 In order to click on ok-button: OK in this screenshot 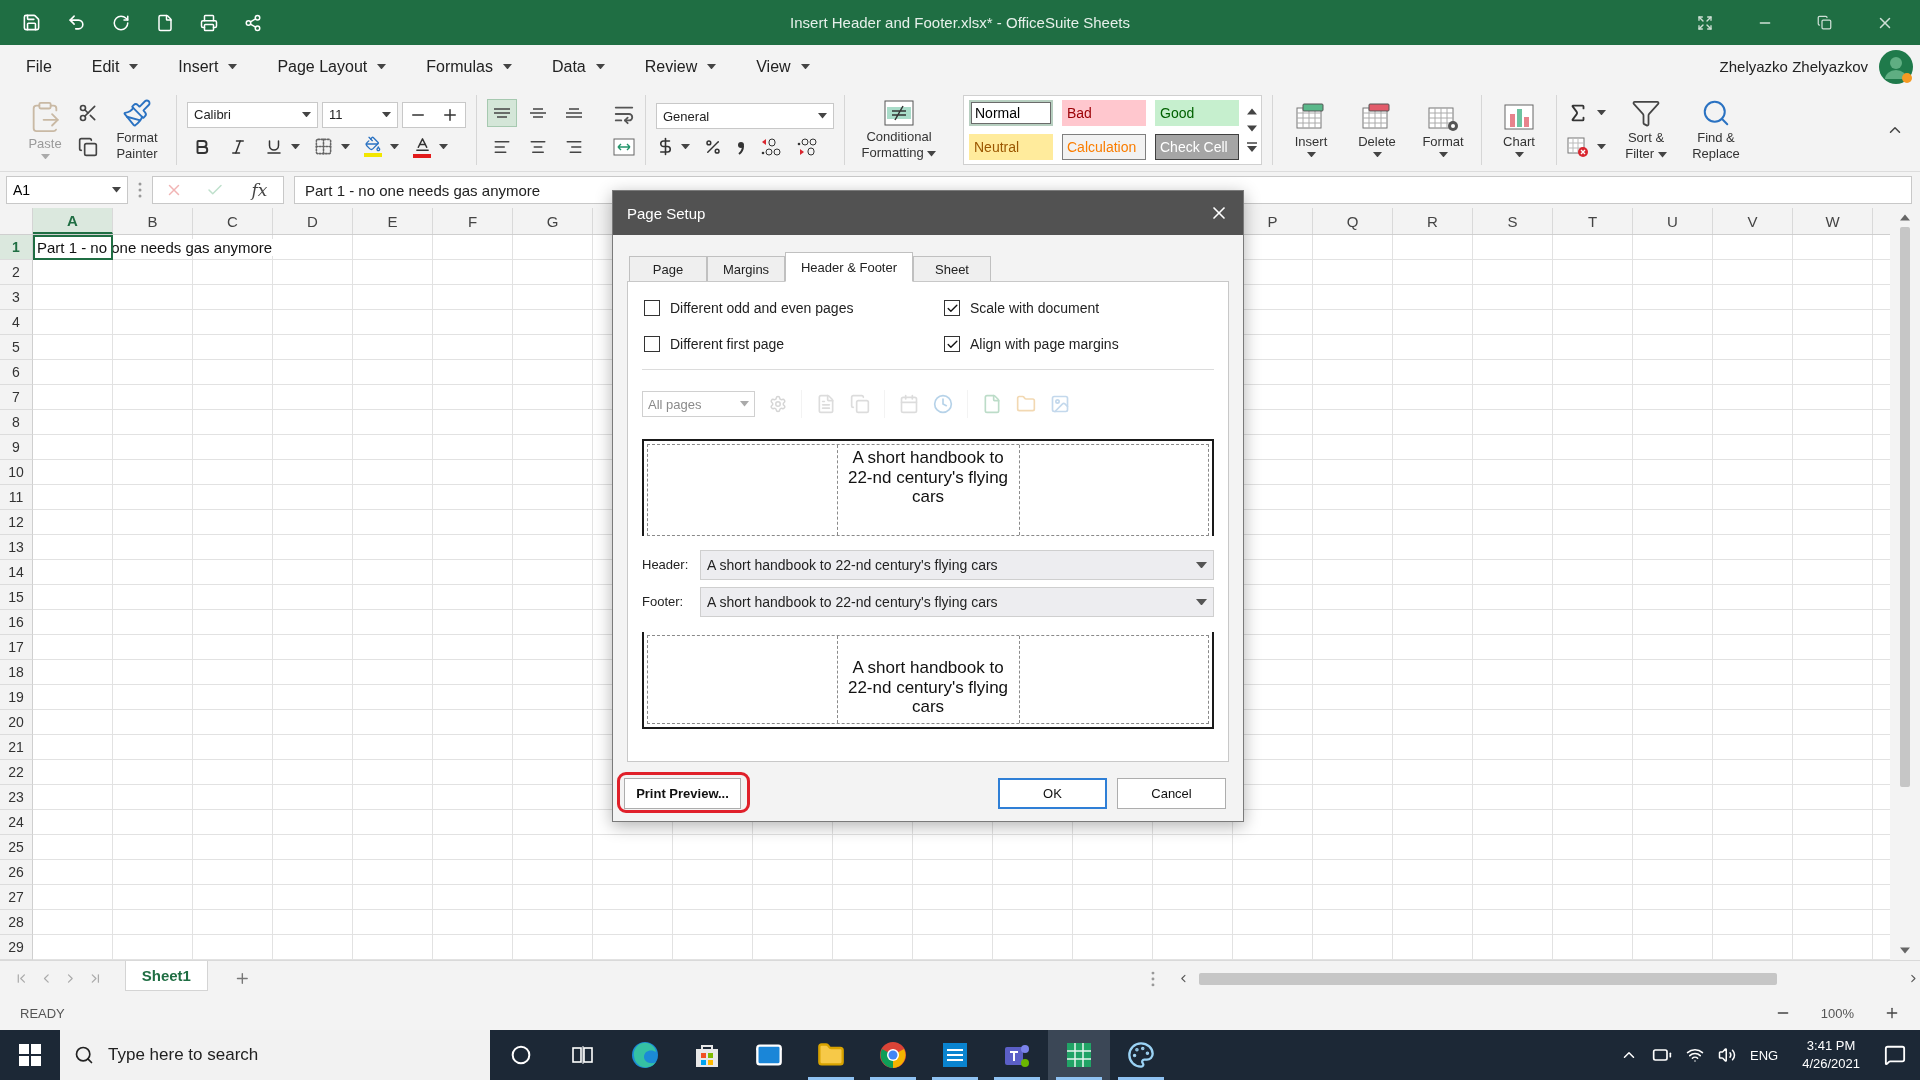, I will do `click(1052, 793)`.